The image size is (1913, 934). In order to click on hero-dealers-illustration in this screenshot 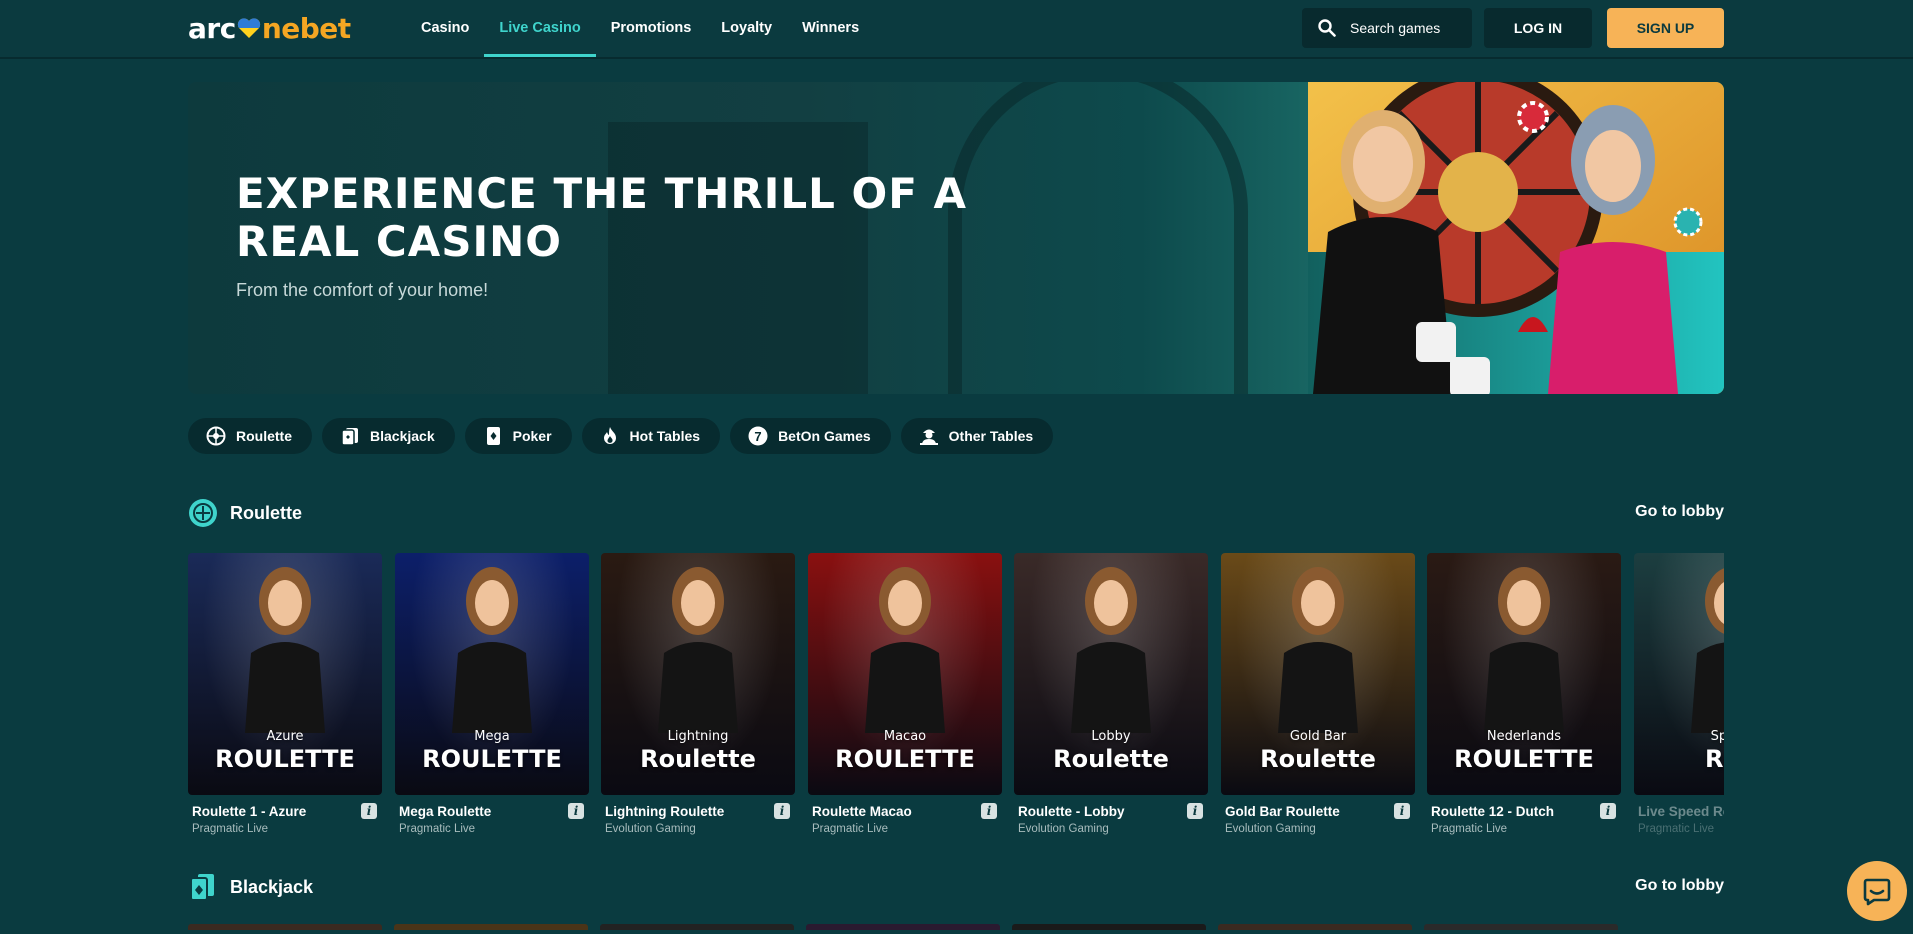, I will do `click(1516, 238)`.